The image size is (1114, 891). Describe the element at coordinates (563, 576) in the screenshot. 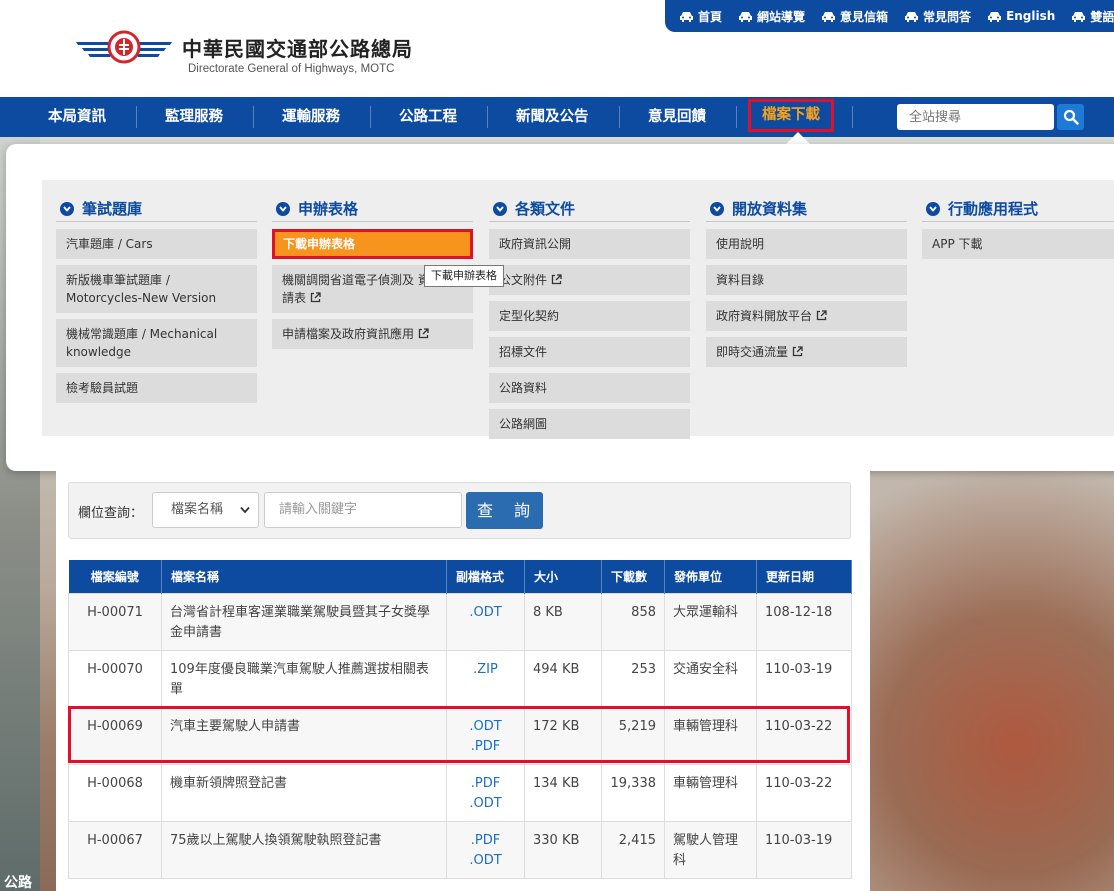

I see `column-header-size: 大小` at that location.